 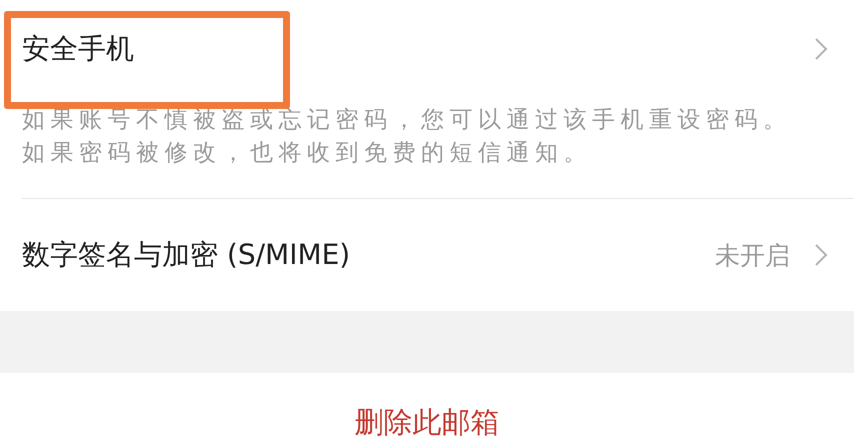 I want to click on row-value: 未开启, so click(x=752, y=256).